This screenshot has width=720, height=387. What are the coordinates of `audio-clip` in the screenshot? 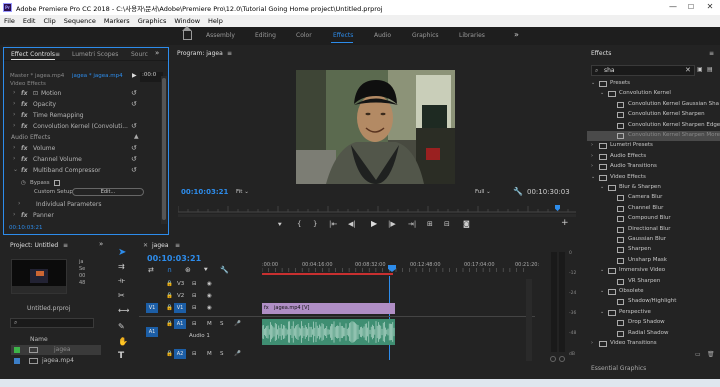 It's located at (328, 332).